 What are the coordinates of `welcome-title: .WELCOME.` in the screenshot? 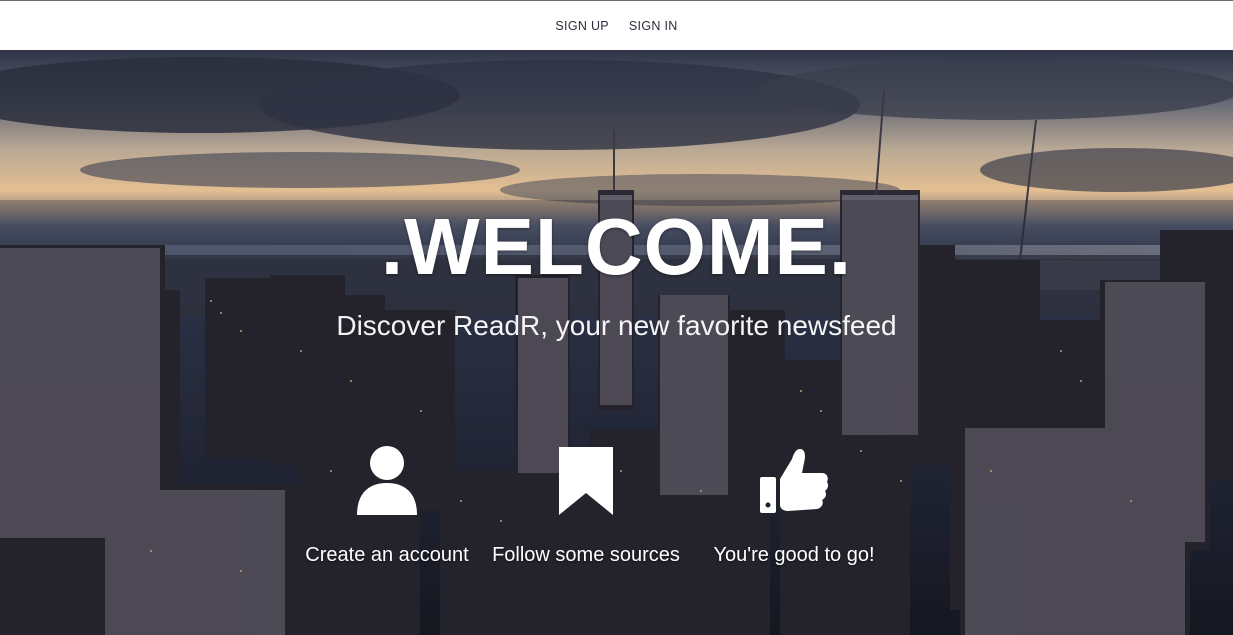 It's located at (616, 246).